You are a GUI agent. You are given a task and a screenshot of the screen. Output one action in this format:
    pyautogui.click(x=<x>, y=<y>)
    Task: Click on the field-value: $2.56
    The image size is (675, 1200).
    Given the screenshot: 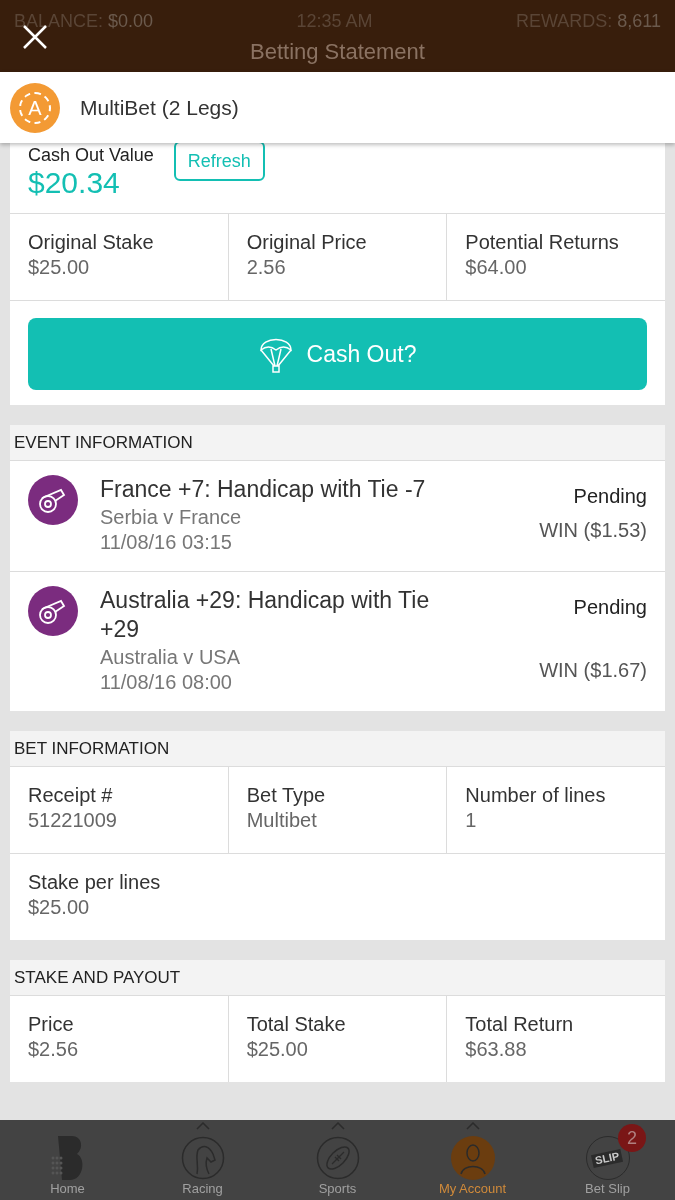 What is the action you would take?
    pyautogui.click(x=54, y=1049)
    